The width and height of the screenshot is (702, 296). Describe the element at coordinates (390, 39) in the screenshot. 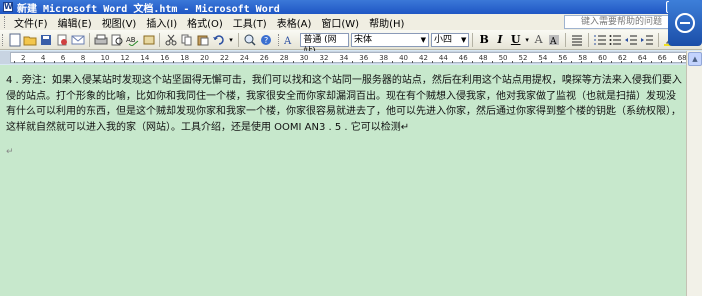

I see `font-dropdown: 宋体 ▼` at that location.